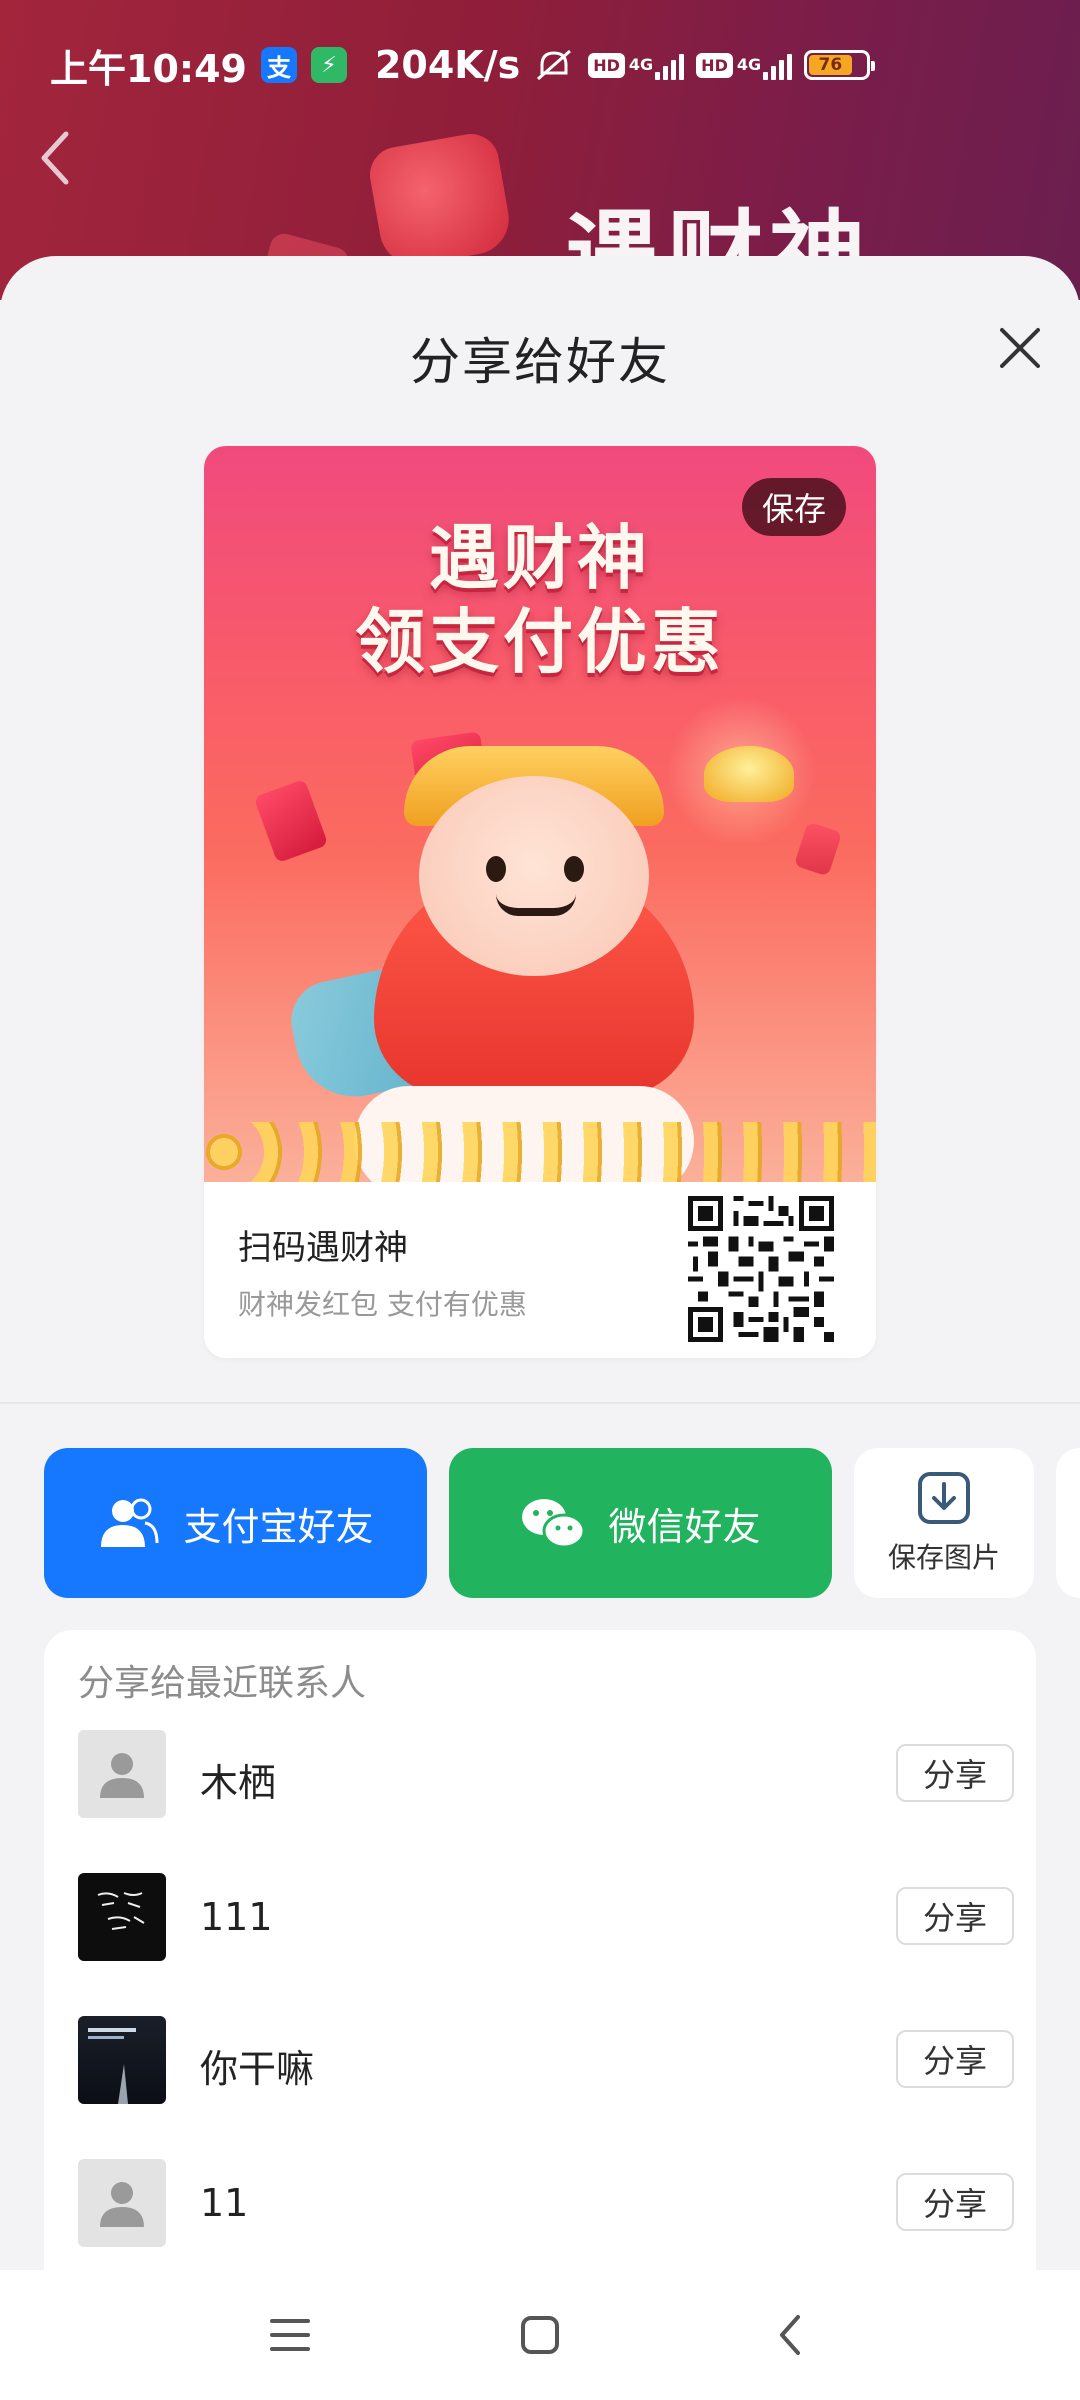  What do you see at coordinates (830, 65) in the screenshot?
I see `battery-level: 76` at bounding box center [830, 65].